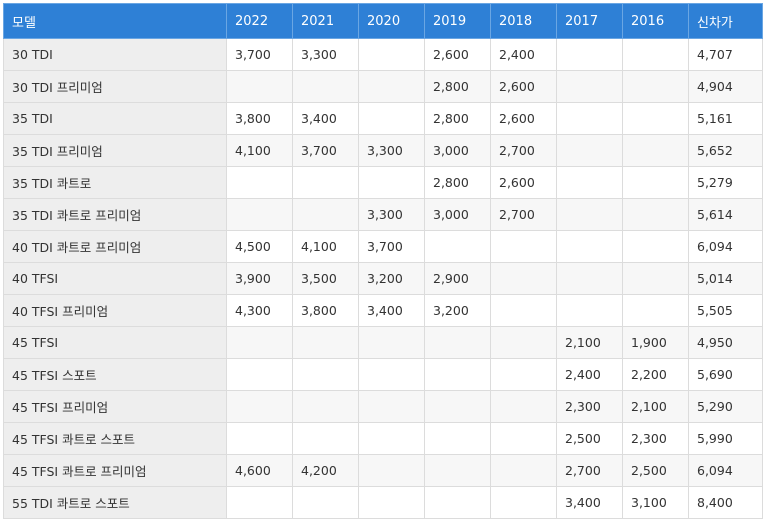  I want to click on header-model: 모델, so click(115, 21).